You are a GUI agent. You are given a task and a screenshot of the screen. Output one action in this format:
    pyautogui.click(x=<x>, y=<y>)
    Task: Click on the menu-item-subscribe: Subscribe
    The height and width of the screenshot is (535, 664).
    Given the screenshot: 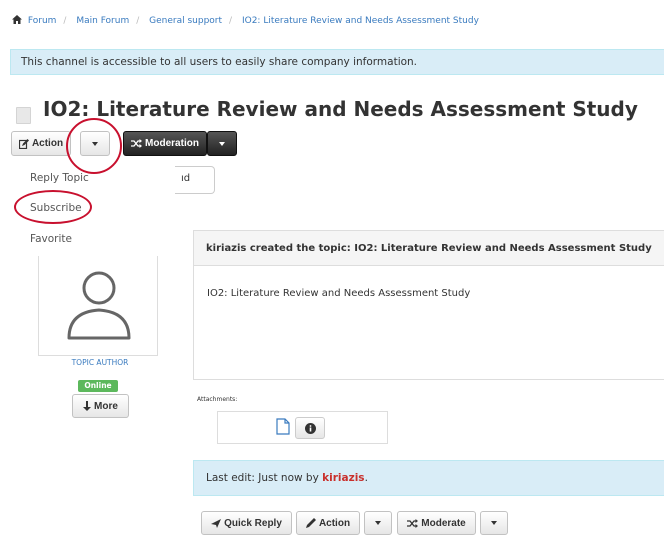 What is the action you would take?
    pyautogui.click(x=56, y=208)
    